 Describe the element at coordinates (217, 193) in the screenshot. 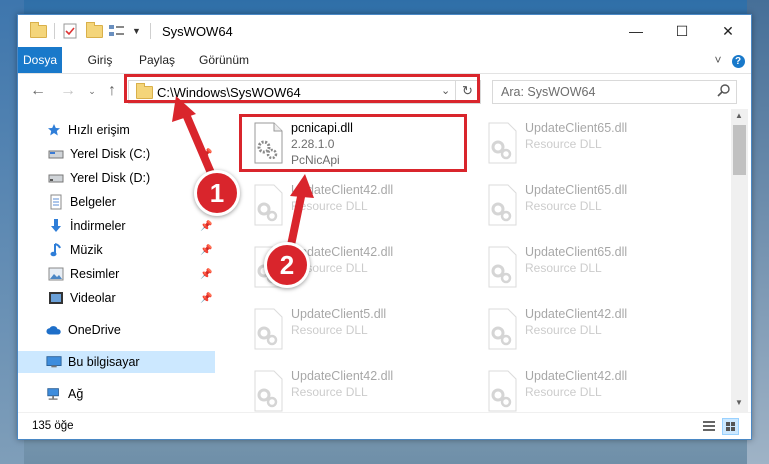

I see `step-badge-1: 1` at that location.